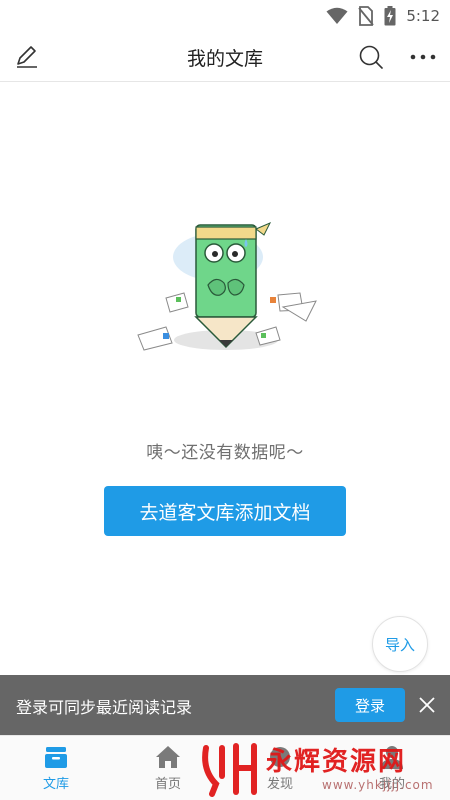 The width and height of the screenshot is (450, 800). What do you see at coordinates (167, 784) in the screenshot?
I see `nav-label: 首页` at bounding box center [167, 784].